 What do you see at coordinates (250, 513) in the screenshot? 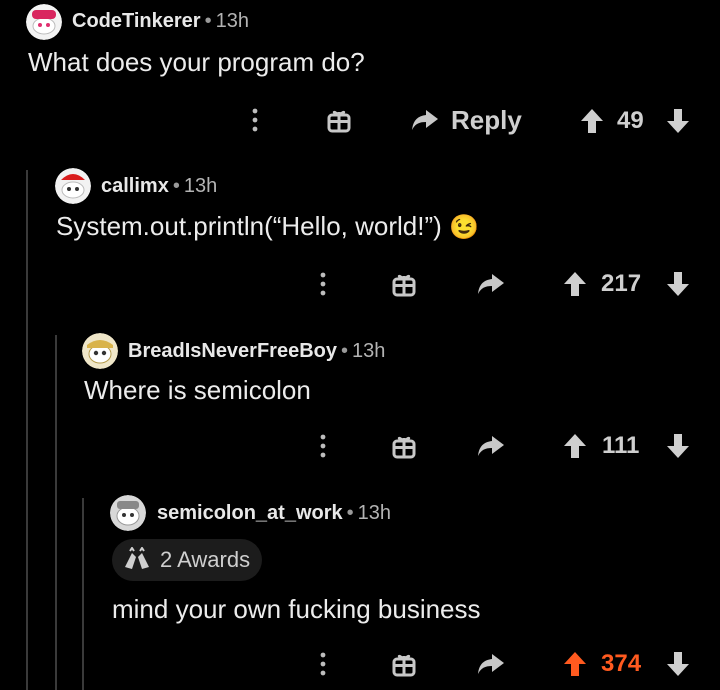
I see `username: semicolon_at_work` at bounding box center [250, 513].